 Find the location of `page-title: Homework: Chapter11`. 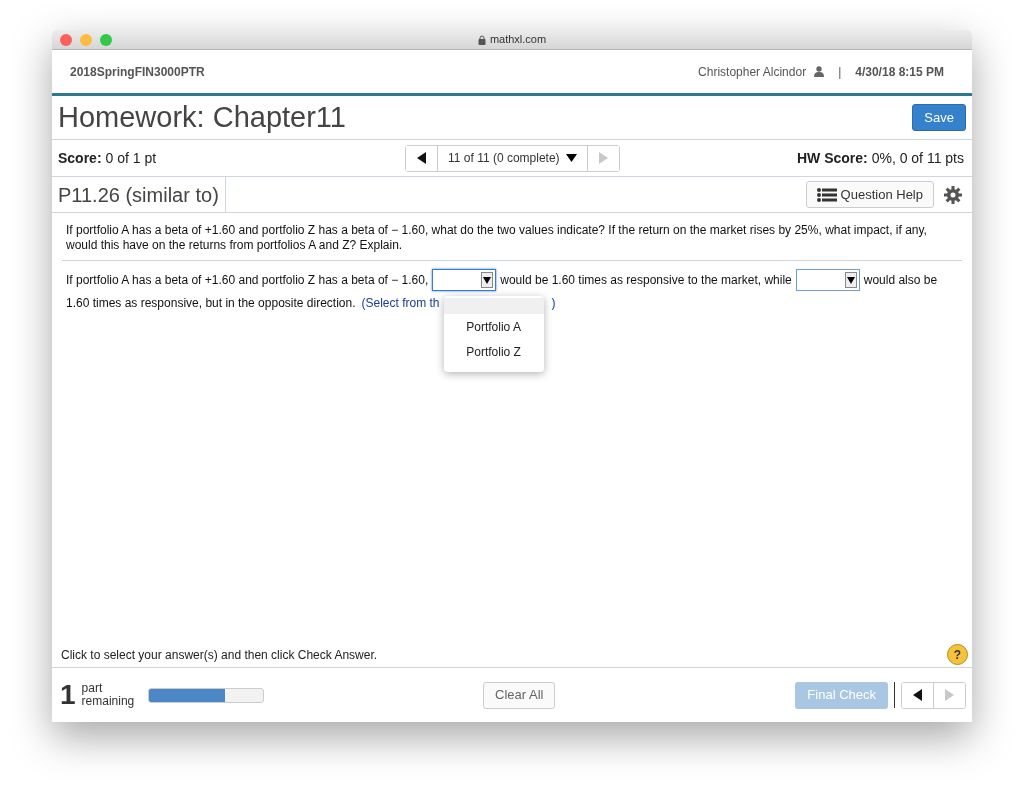

page-title: Homework: Chapter11 is located at coordinates (202, 117).